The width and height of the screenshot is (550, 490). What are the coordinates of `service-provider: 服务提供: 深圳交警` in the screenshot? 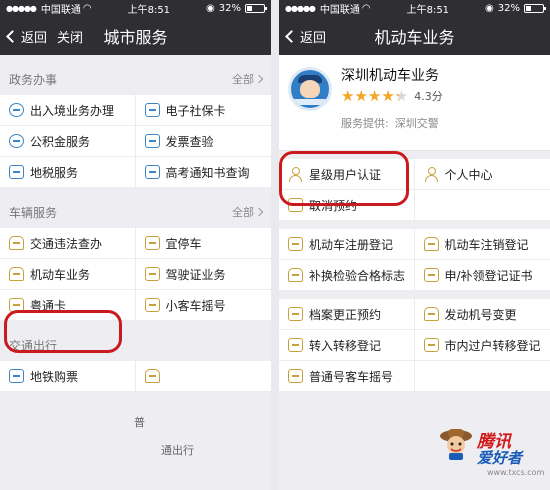 It's located at (390, 123).